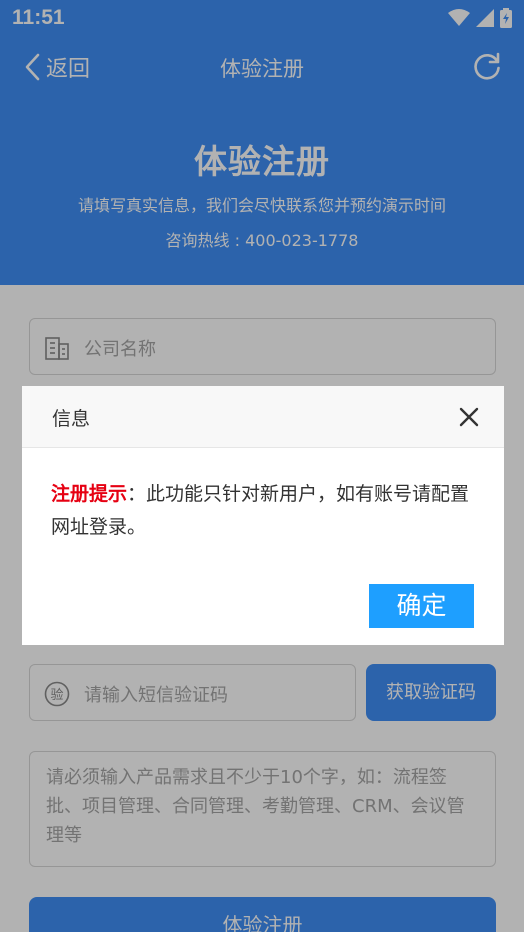  I want to click on close-icon, so click(469, 417).